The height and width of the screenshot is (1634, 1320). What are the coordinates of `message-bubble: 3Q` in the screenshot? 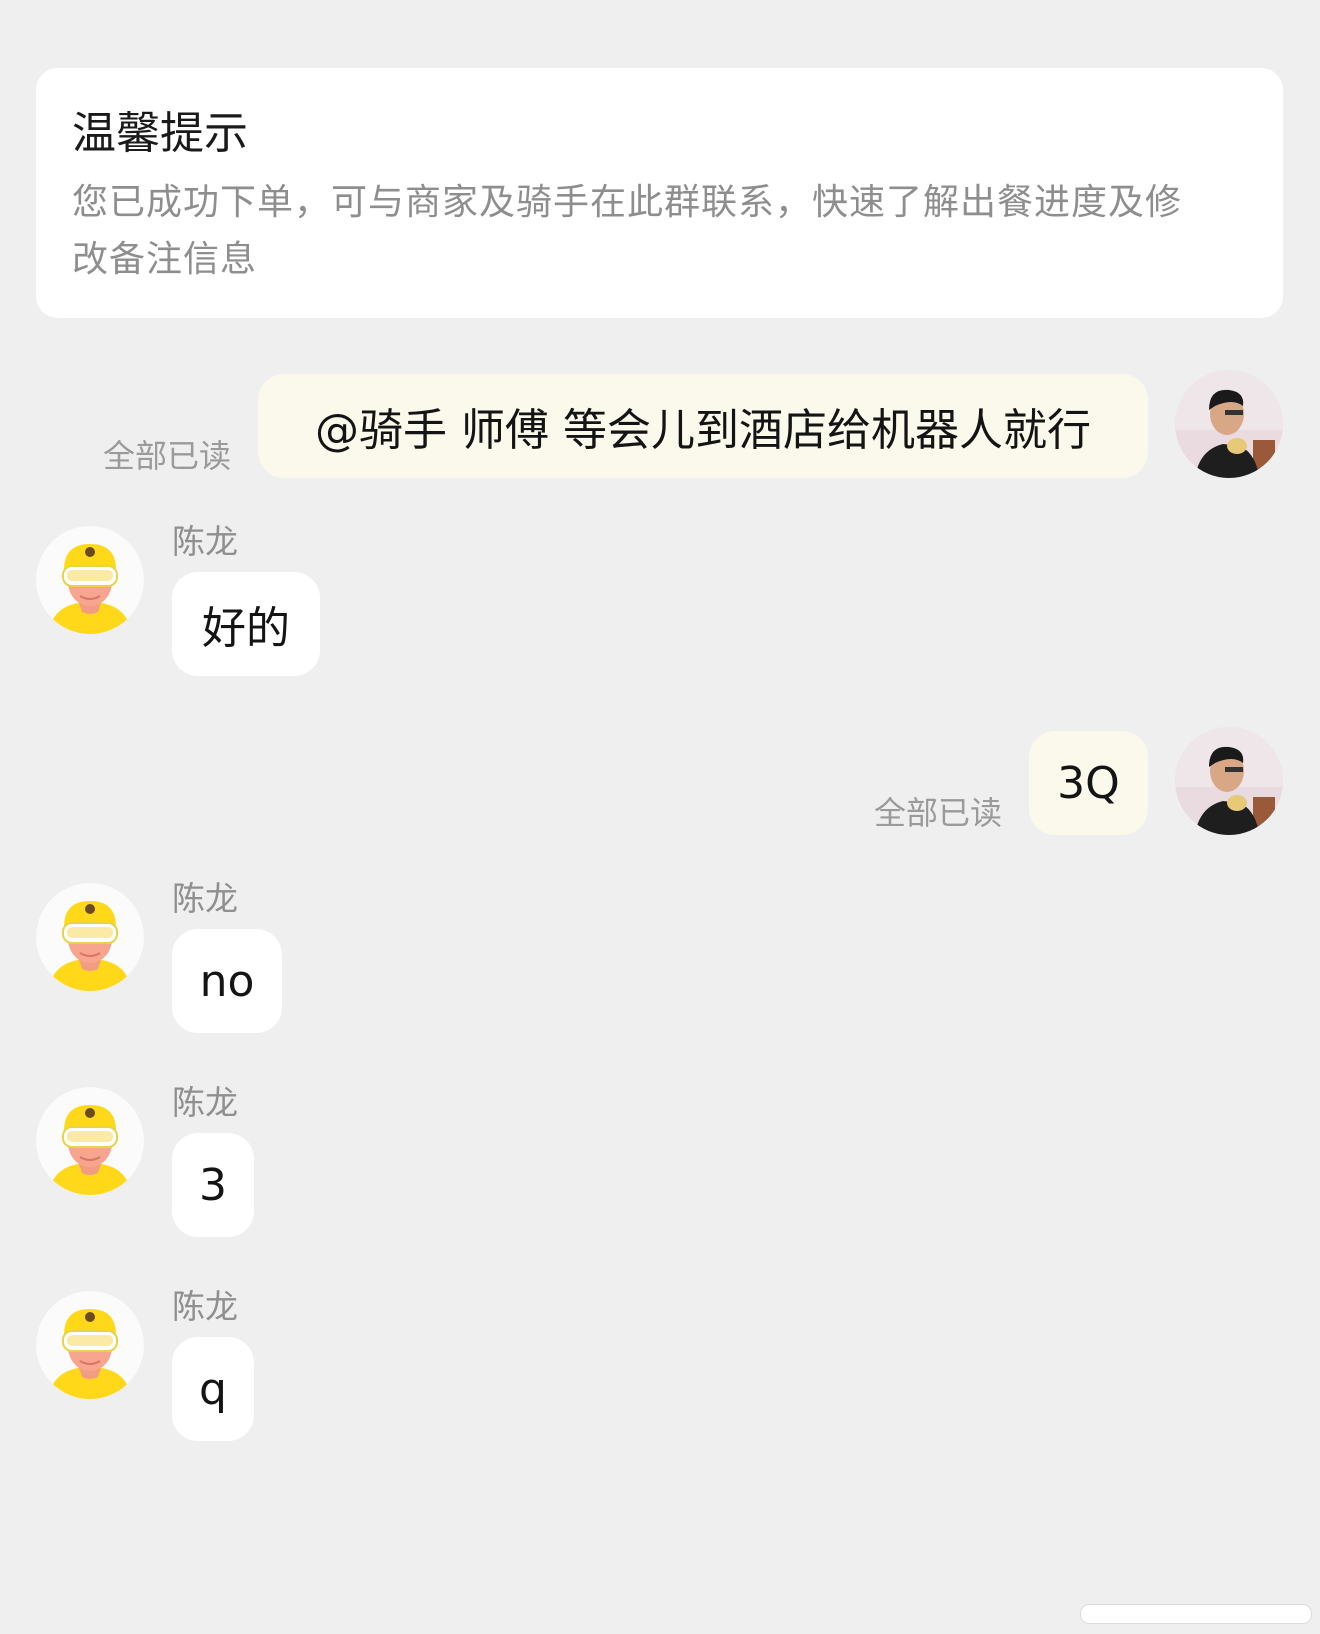 It's located at (1088, 783).